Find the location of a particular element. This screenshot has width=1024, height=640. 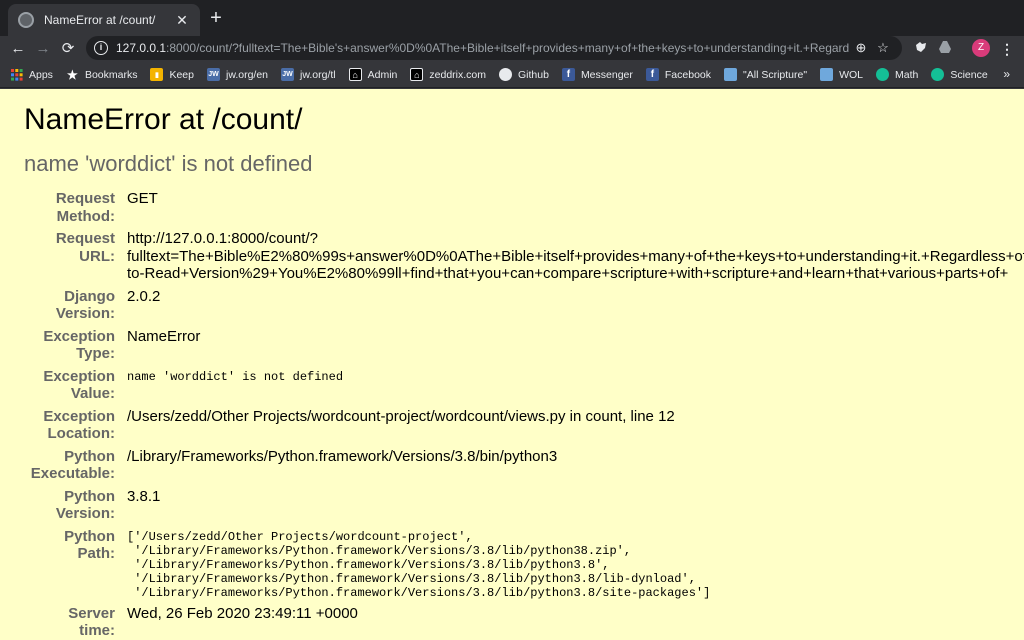

reload-button: ⟳ is located at coordinates (68, 49).